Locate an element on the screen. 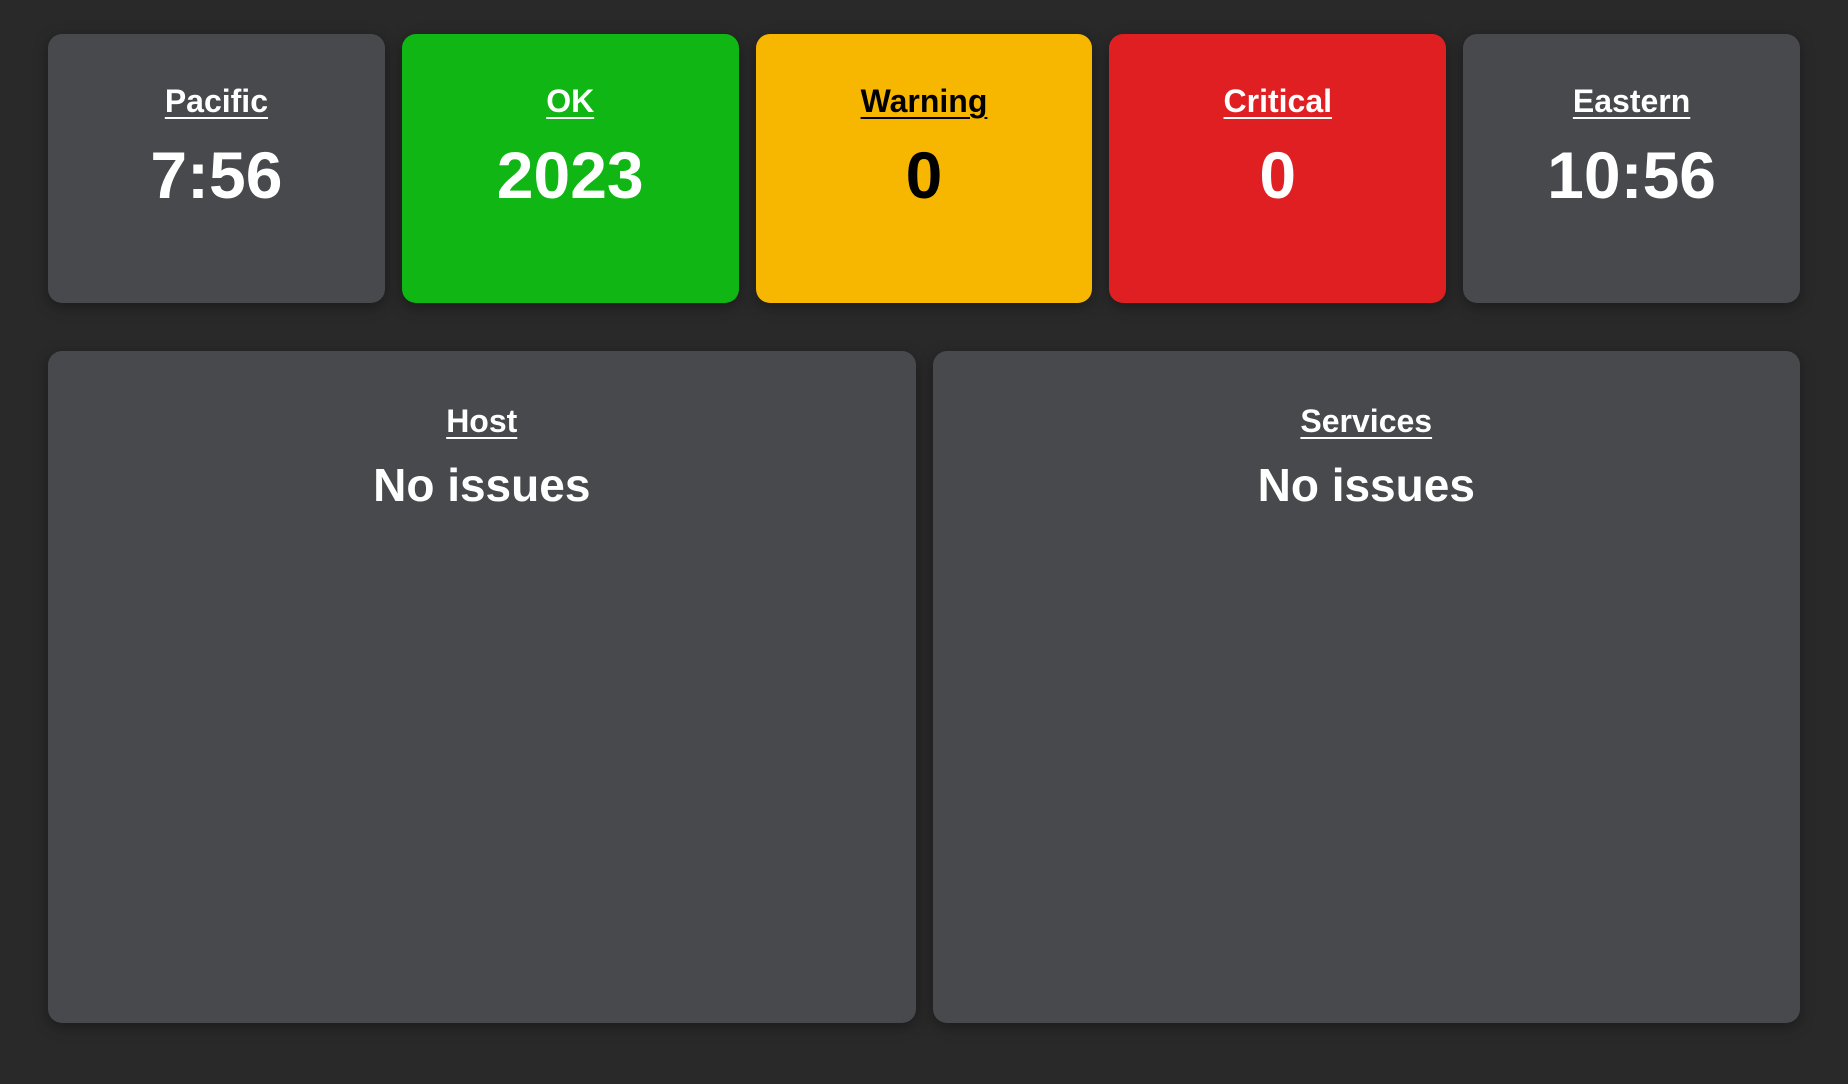 Image resolution: width=1848 pixels, height=1084 pixels. pacific-time-tile: Pacific 7:56 is located at coordinates (216, 168).